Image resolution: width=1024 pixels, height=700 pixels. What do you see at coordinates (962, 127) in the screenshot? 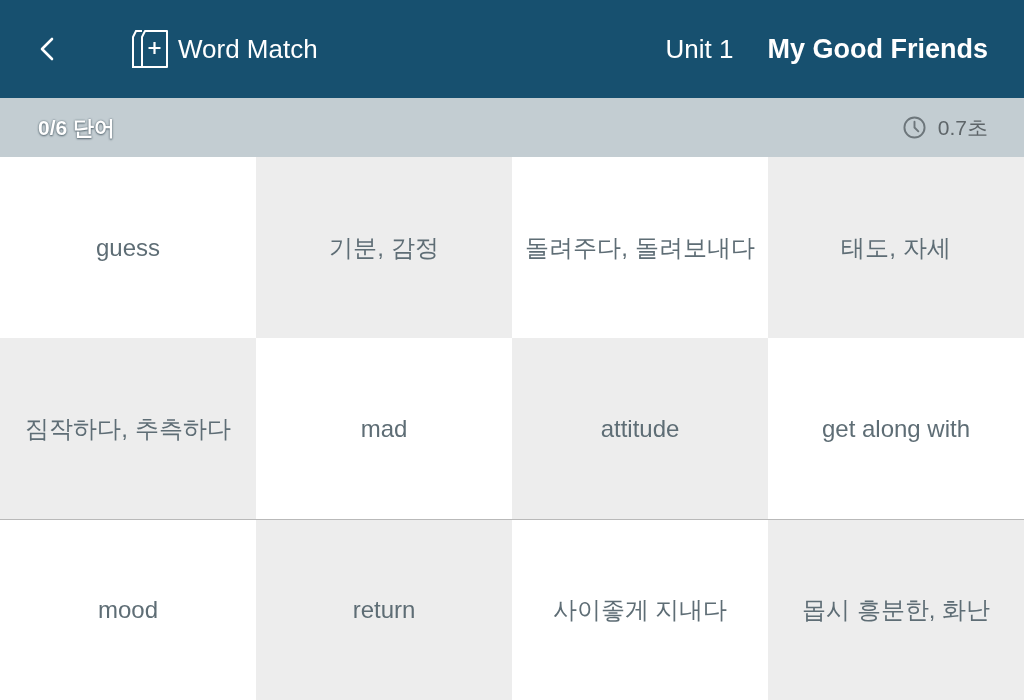
I see `elapsed-time: 0.7초` at bounding box center [962, 127].